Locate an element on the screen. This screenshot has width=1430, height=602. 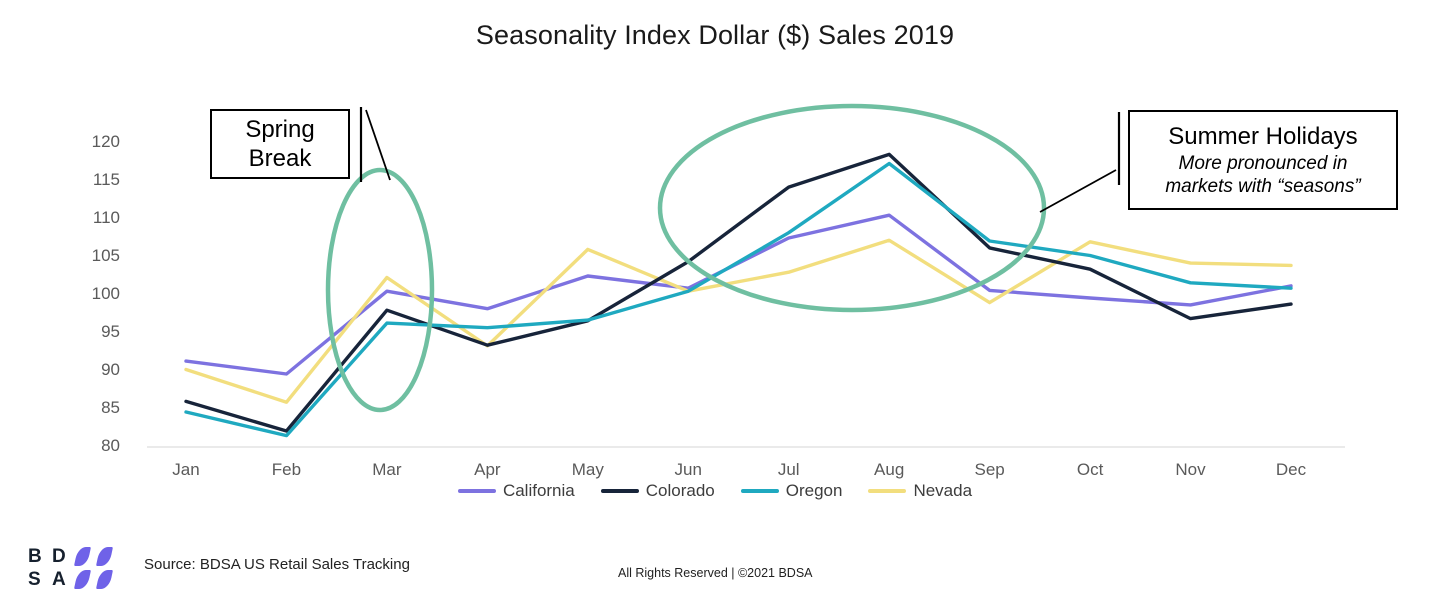
x-axis-tick-may: May is located at coordinates (587, 469).